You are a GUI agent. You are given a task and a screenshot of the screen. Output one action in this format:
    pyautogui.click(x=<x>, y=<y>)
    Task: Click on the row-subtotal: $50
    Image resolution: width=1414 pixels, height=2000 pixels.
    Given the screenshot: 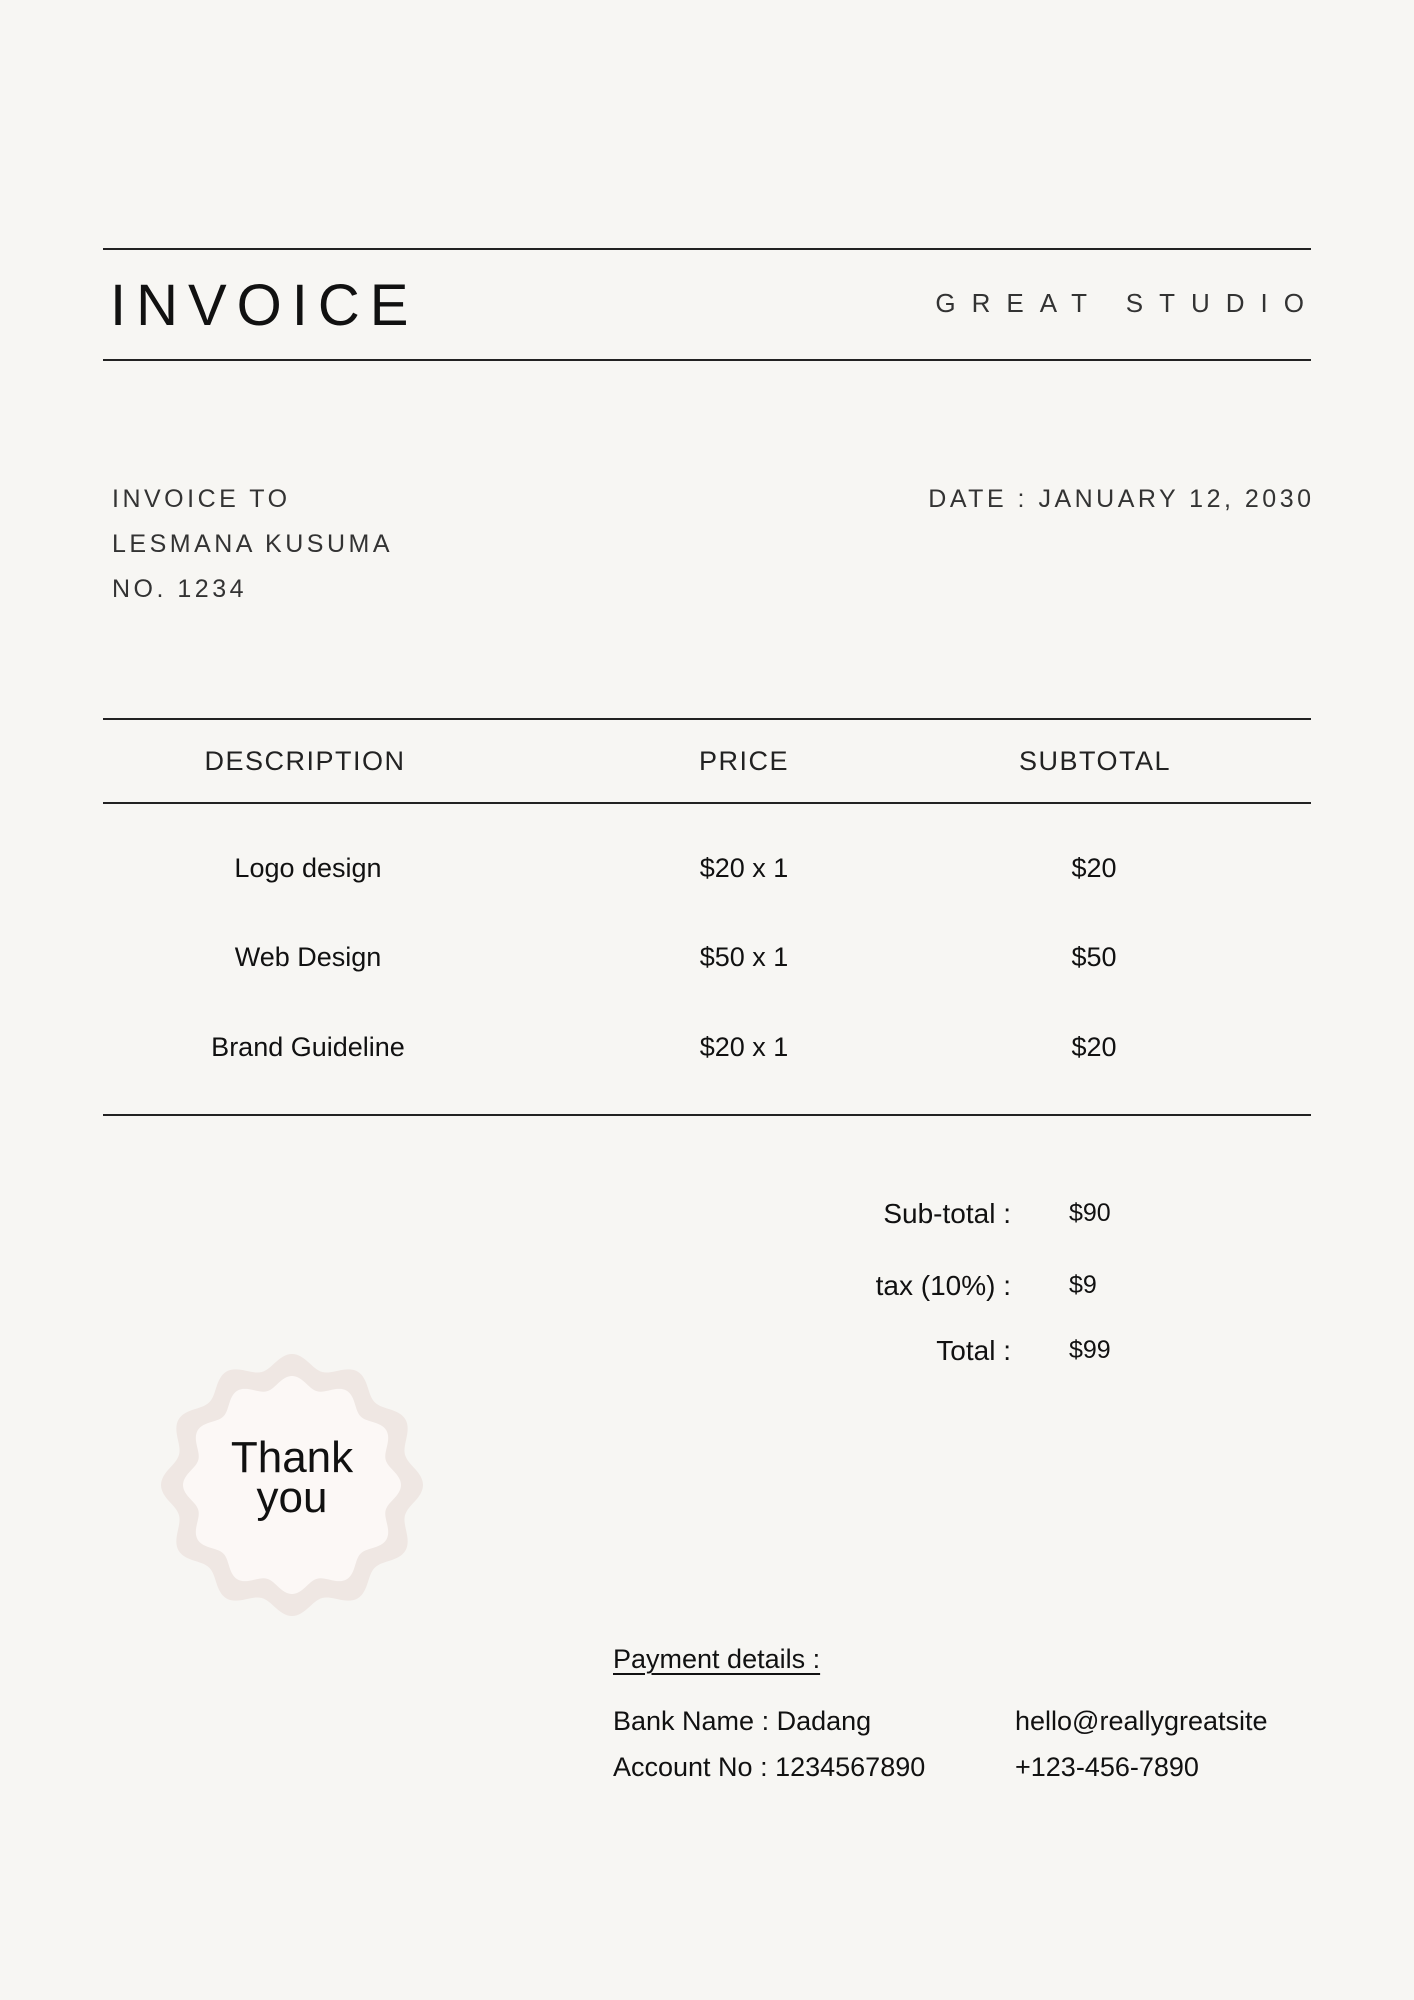 What is the action you would take?
    pyautogui.click(x=1094, y=957)
    